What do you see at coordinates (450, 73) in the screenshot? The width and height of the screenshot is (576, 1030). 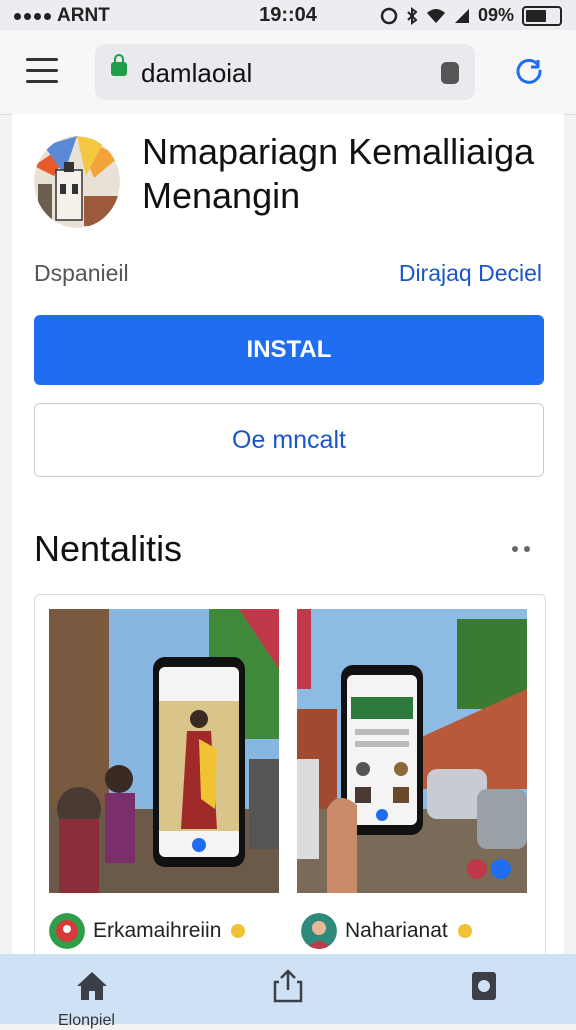 I see `share-icon` at bounding box center [450, 73].